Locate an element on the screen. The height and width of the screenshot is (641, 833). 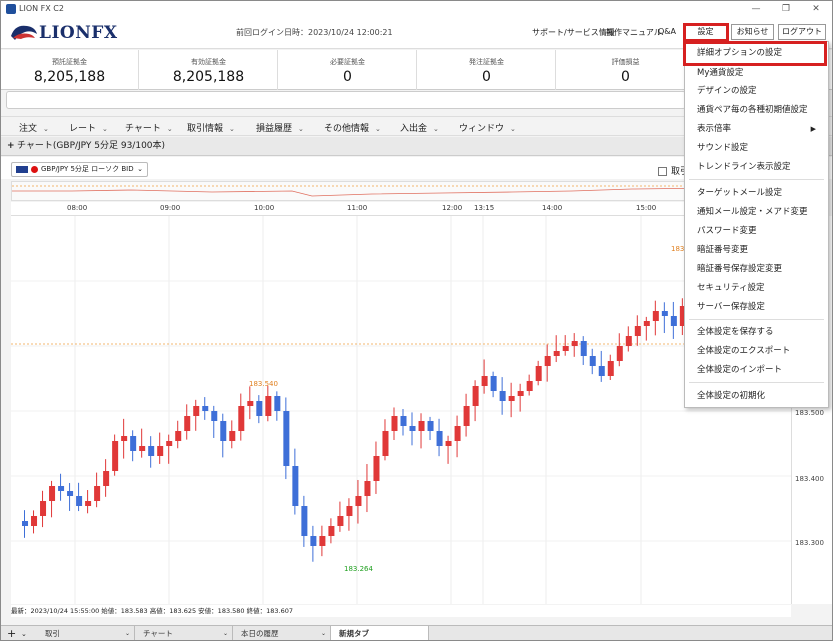
menu-item-reset-all: 全体設定の初期化 is located at coordinates (756, 396).